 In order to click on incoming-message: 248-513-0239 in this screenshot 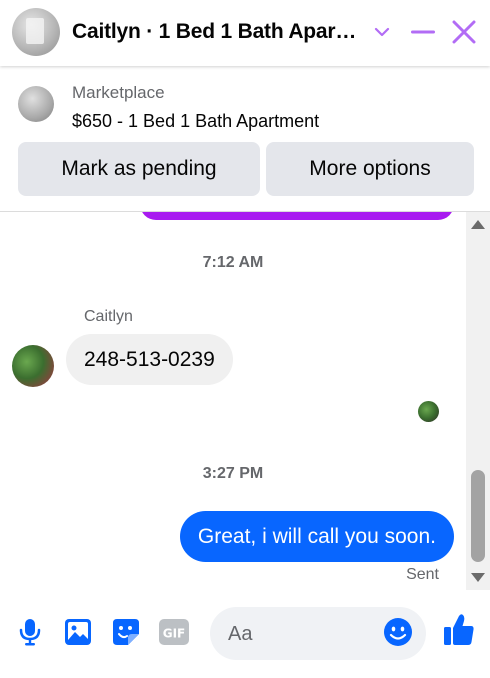, I will do `click(149, 359)`.